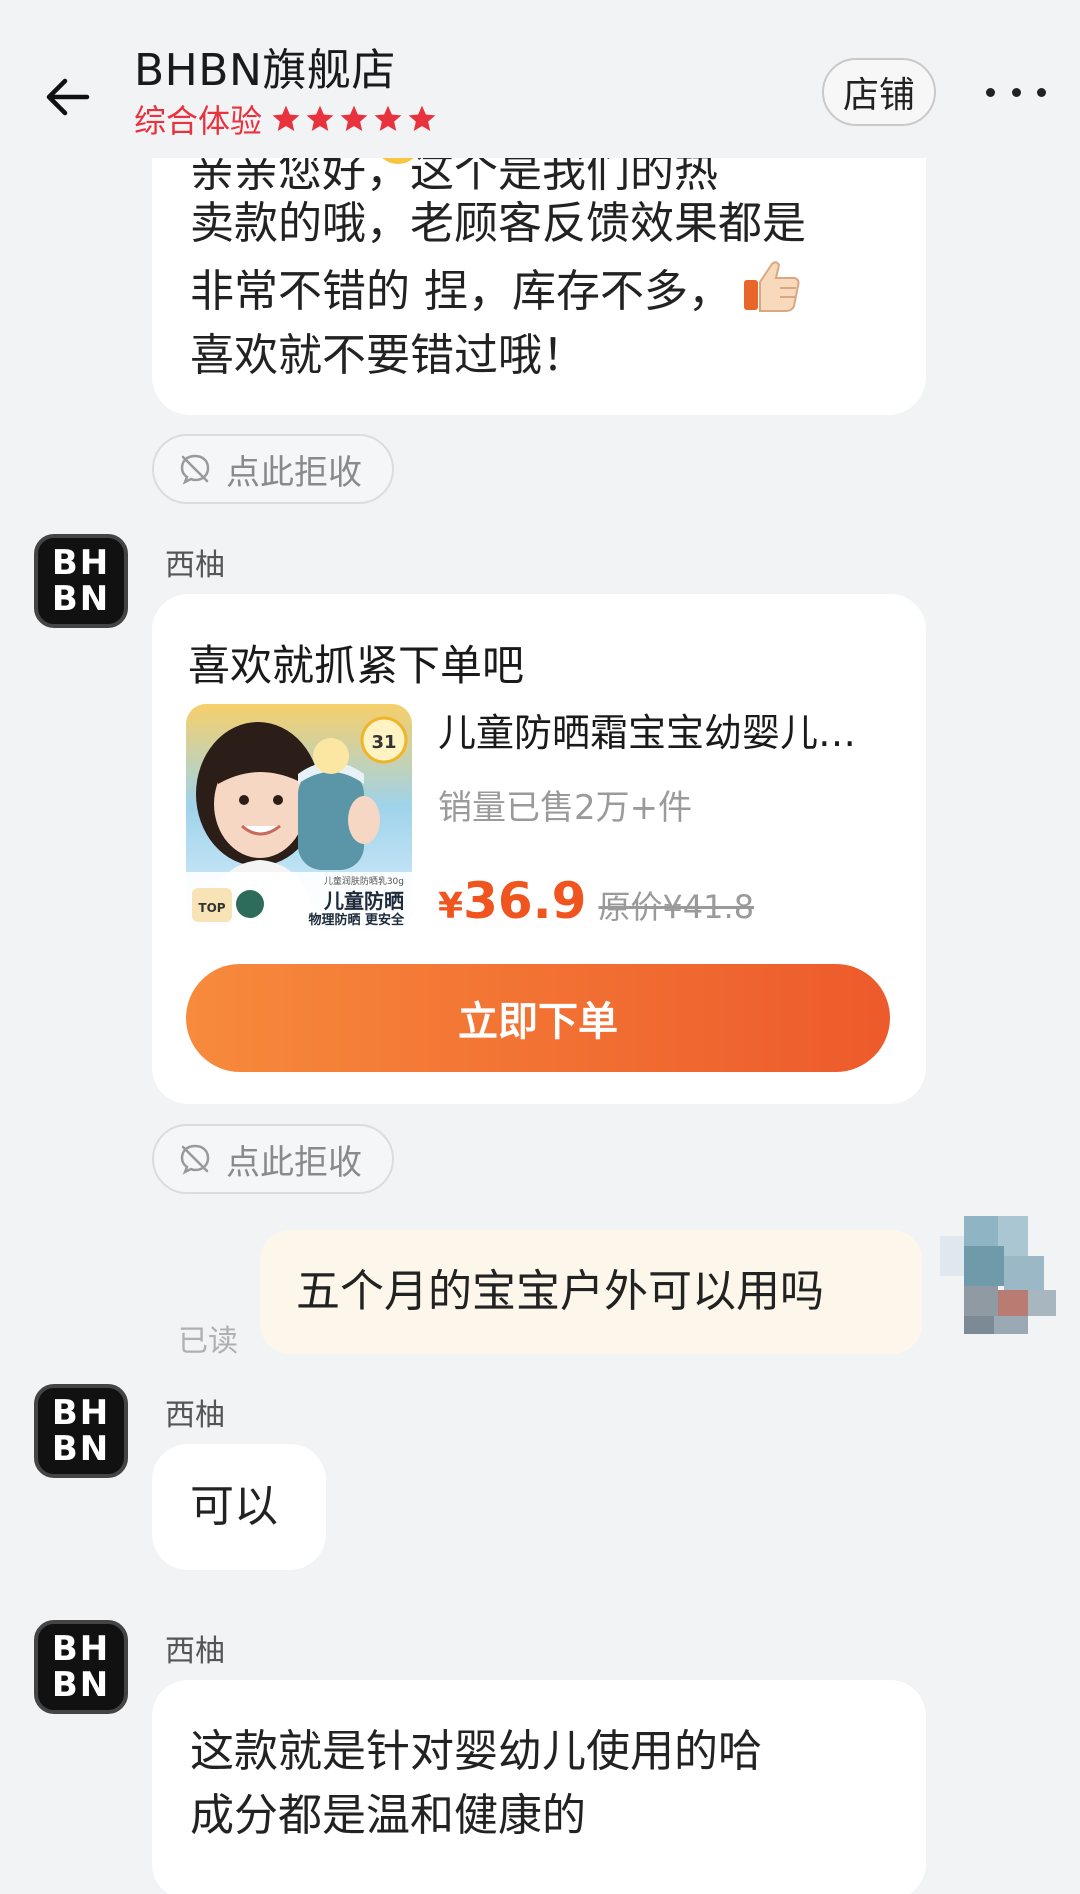 The image size is (1080, 1894). Describe the element at coordinates (211, 908) in the screenshot. I see `svg-text: TOP` at that location.